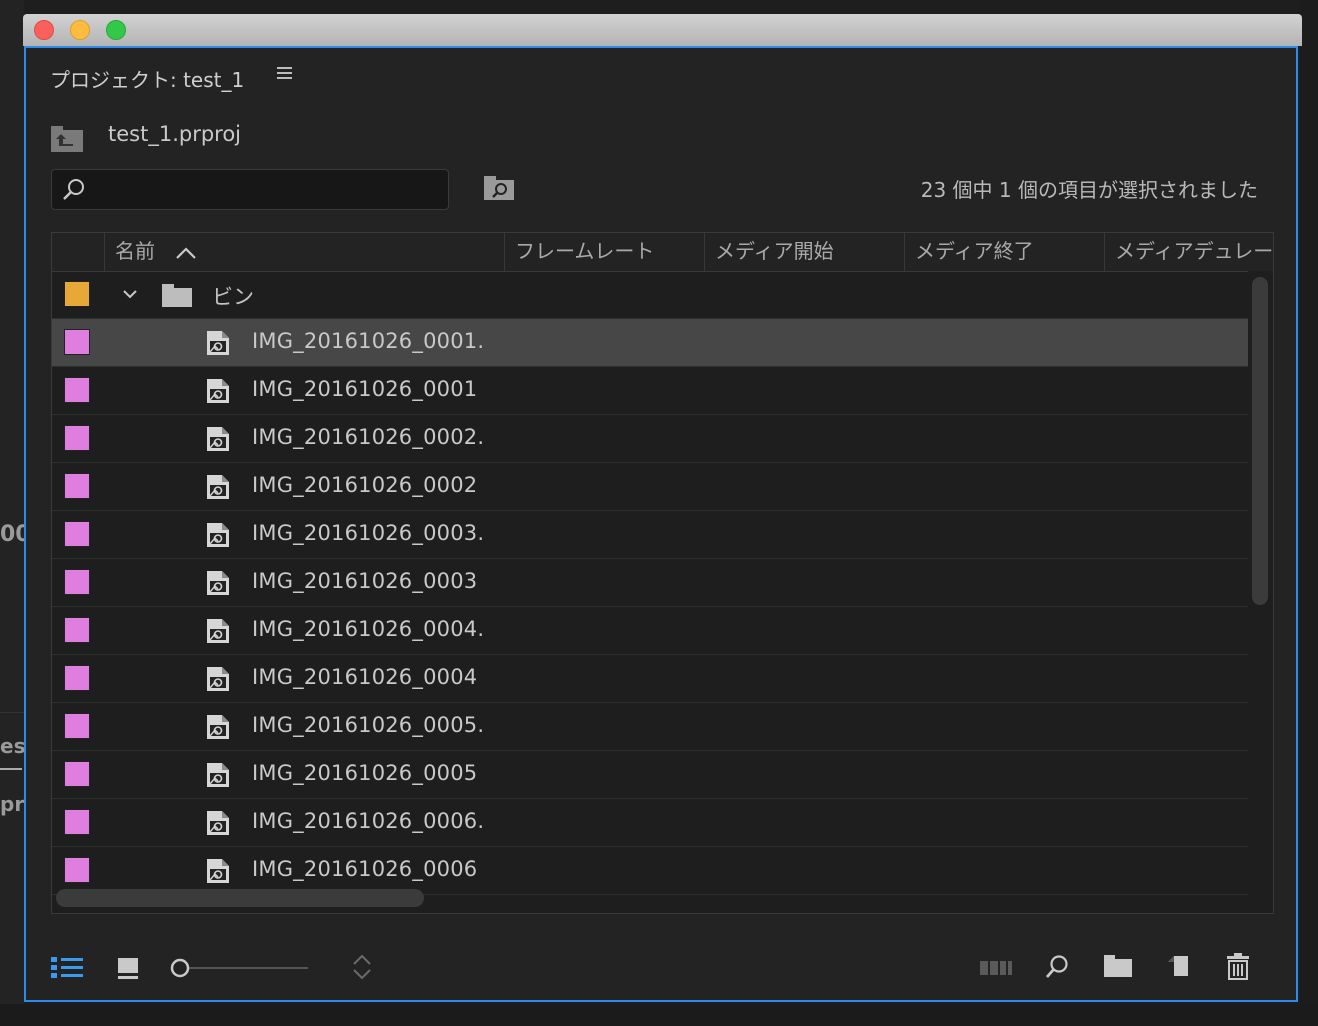 The image size is (1318, 1026). Describe the element at coordinates (364, 485) in the screenshot. I see `item-name: IMG_20161026_0002` at that location.